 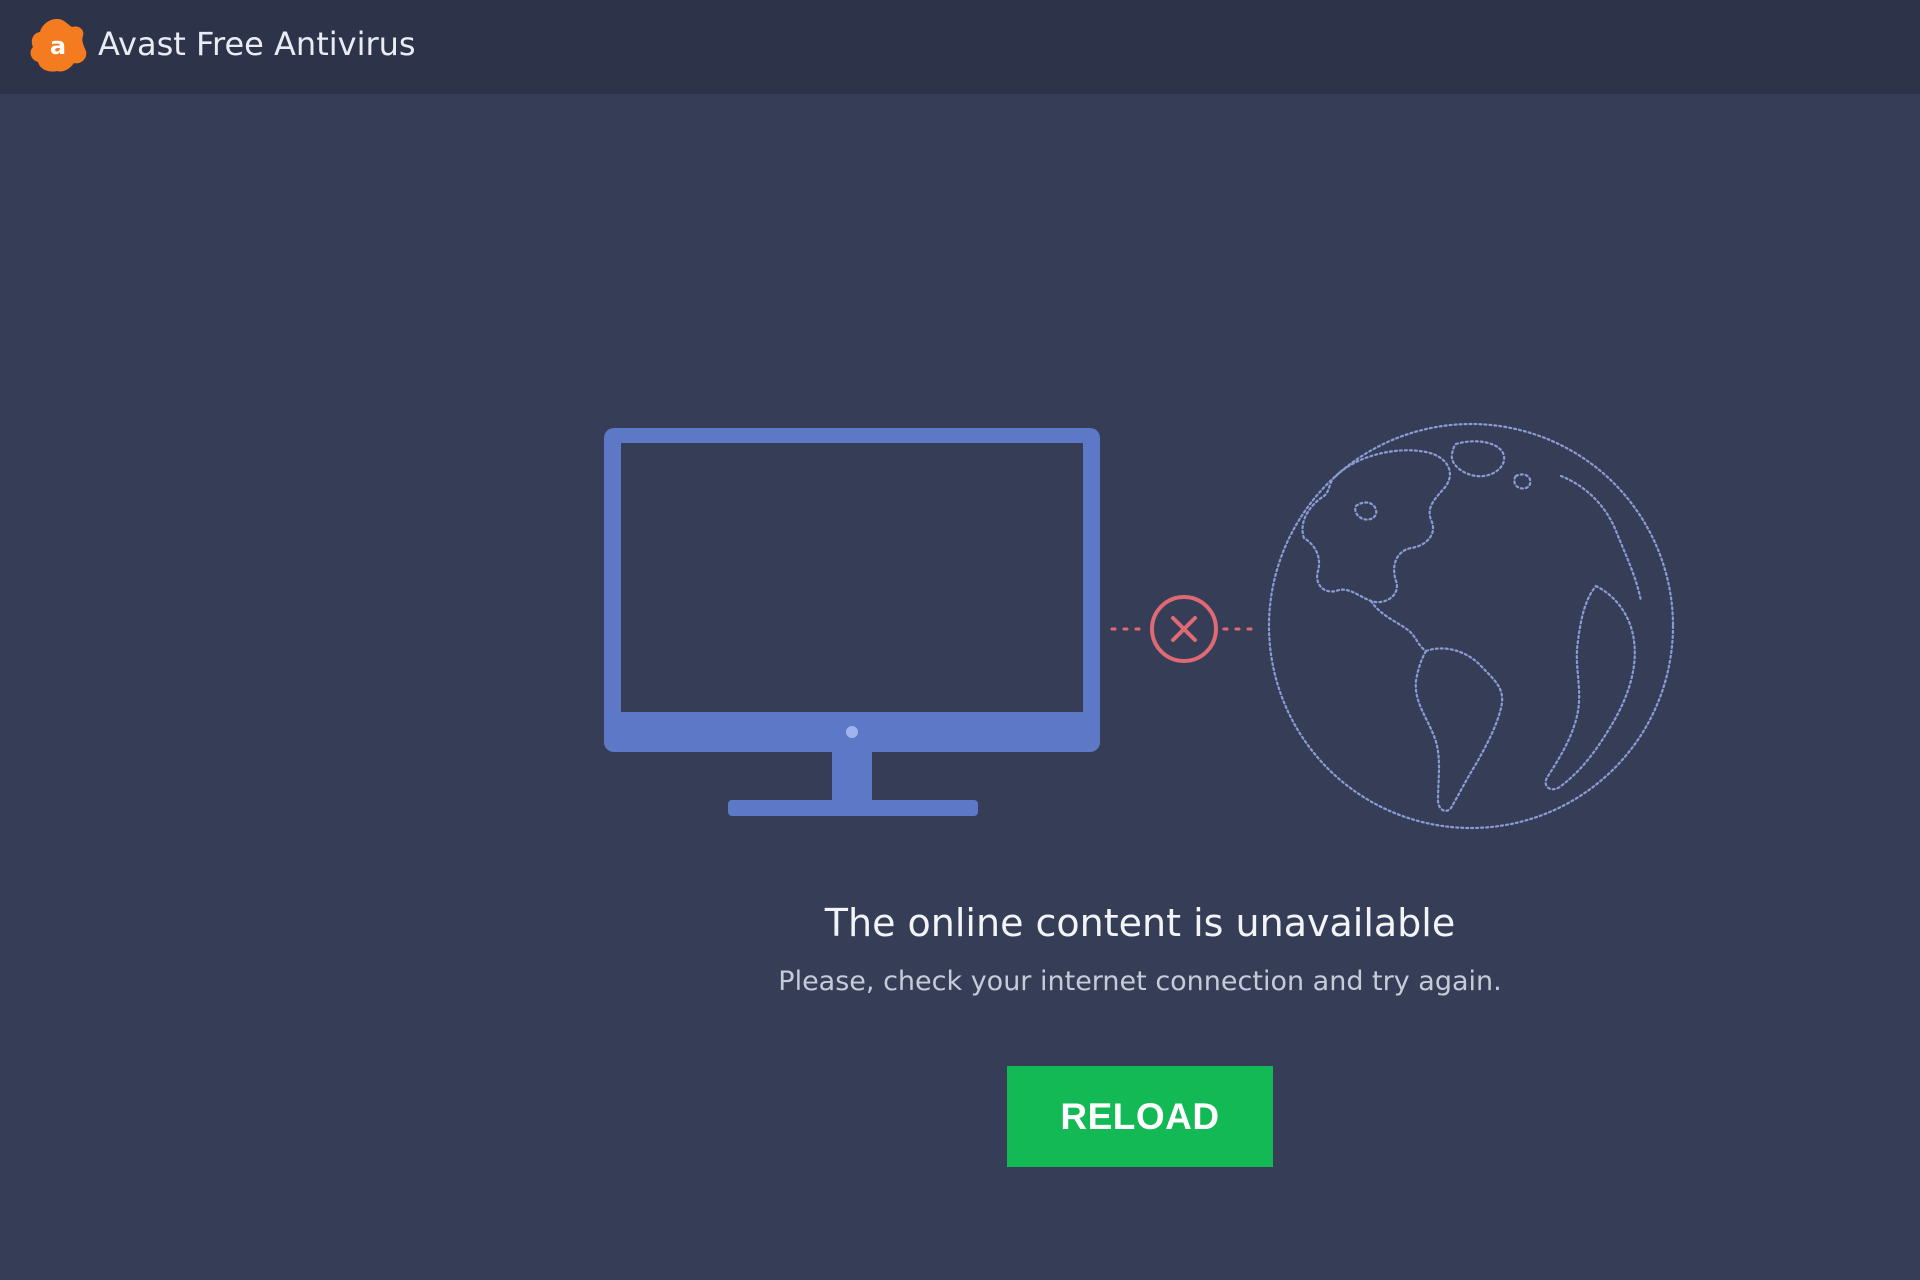 What do you see at coordinates (1140, 1116) in the screenshot?
I see `reload-button: RELOAD` at bounding box center [1140, 1116].